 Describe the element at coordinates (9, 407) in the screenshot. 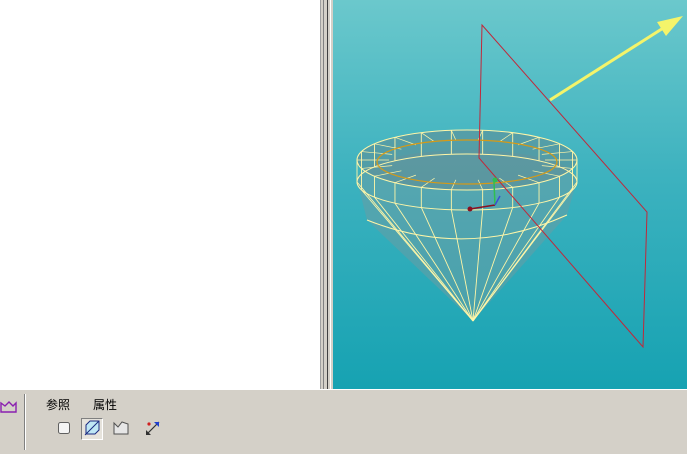

I see `surface-feature-icon` at that location.